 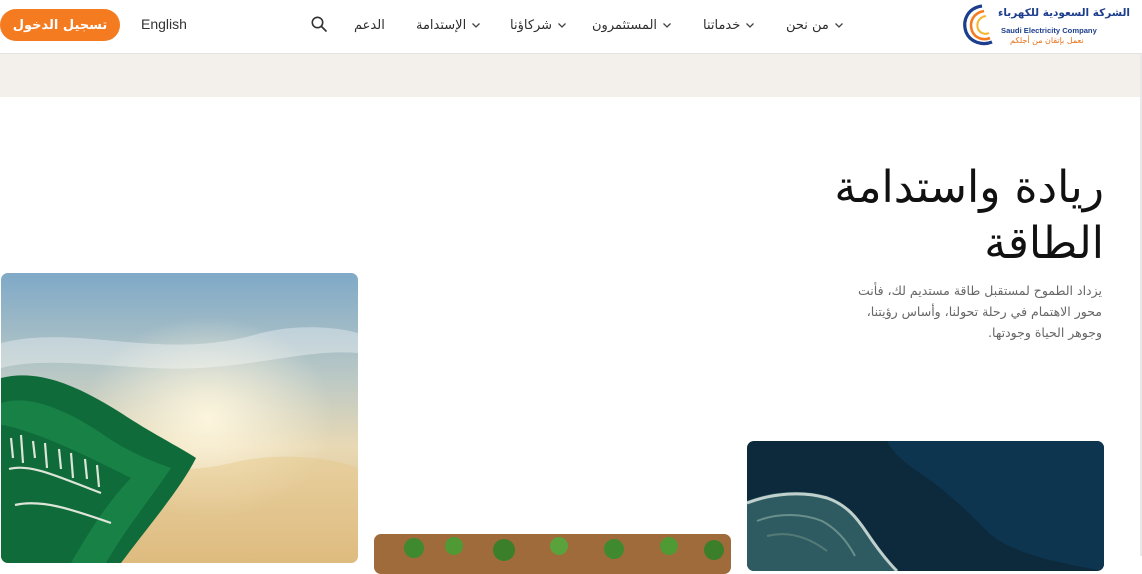 I want to click on nav-item-sustainability: الإستدامة, so click(x=448, y=25).